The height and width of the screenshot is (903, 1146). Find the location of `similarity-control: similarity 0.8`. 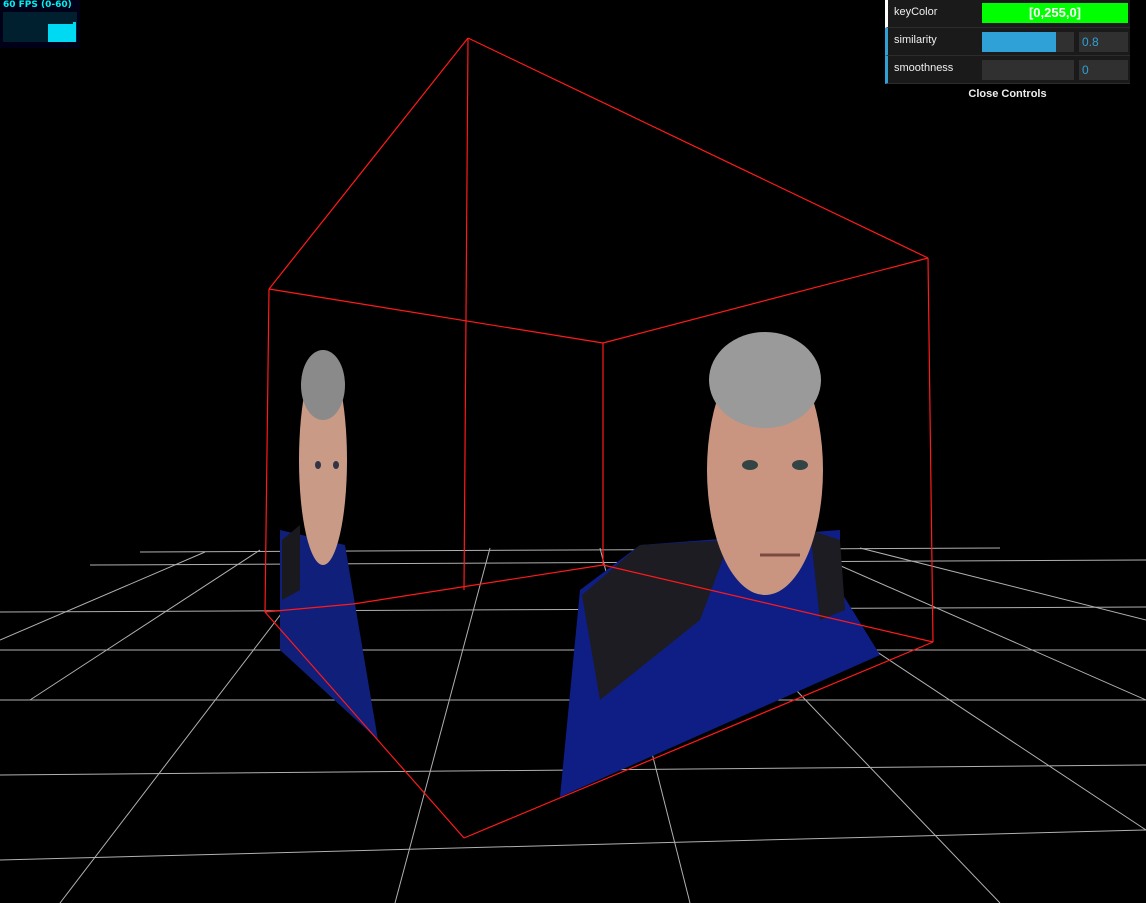

similarity-control: similarity 0.8 is located at coordinates (1007, 42).